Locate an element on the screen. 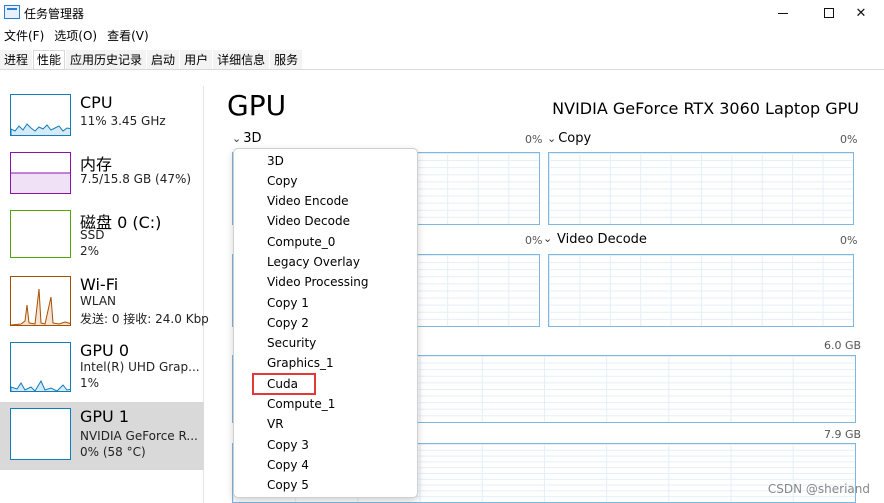  engine-selector-label: Copy is located at coordinates (575, 138).